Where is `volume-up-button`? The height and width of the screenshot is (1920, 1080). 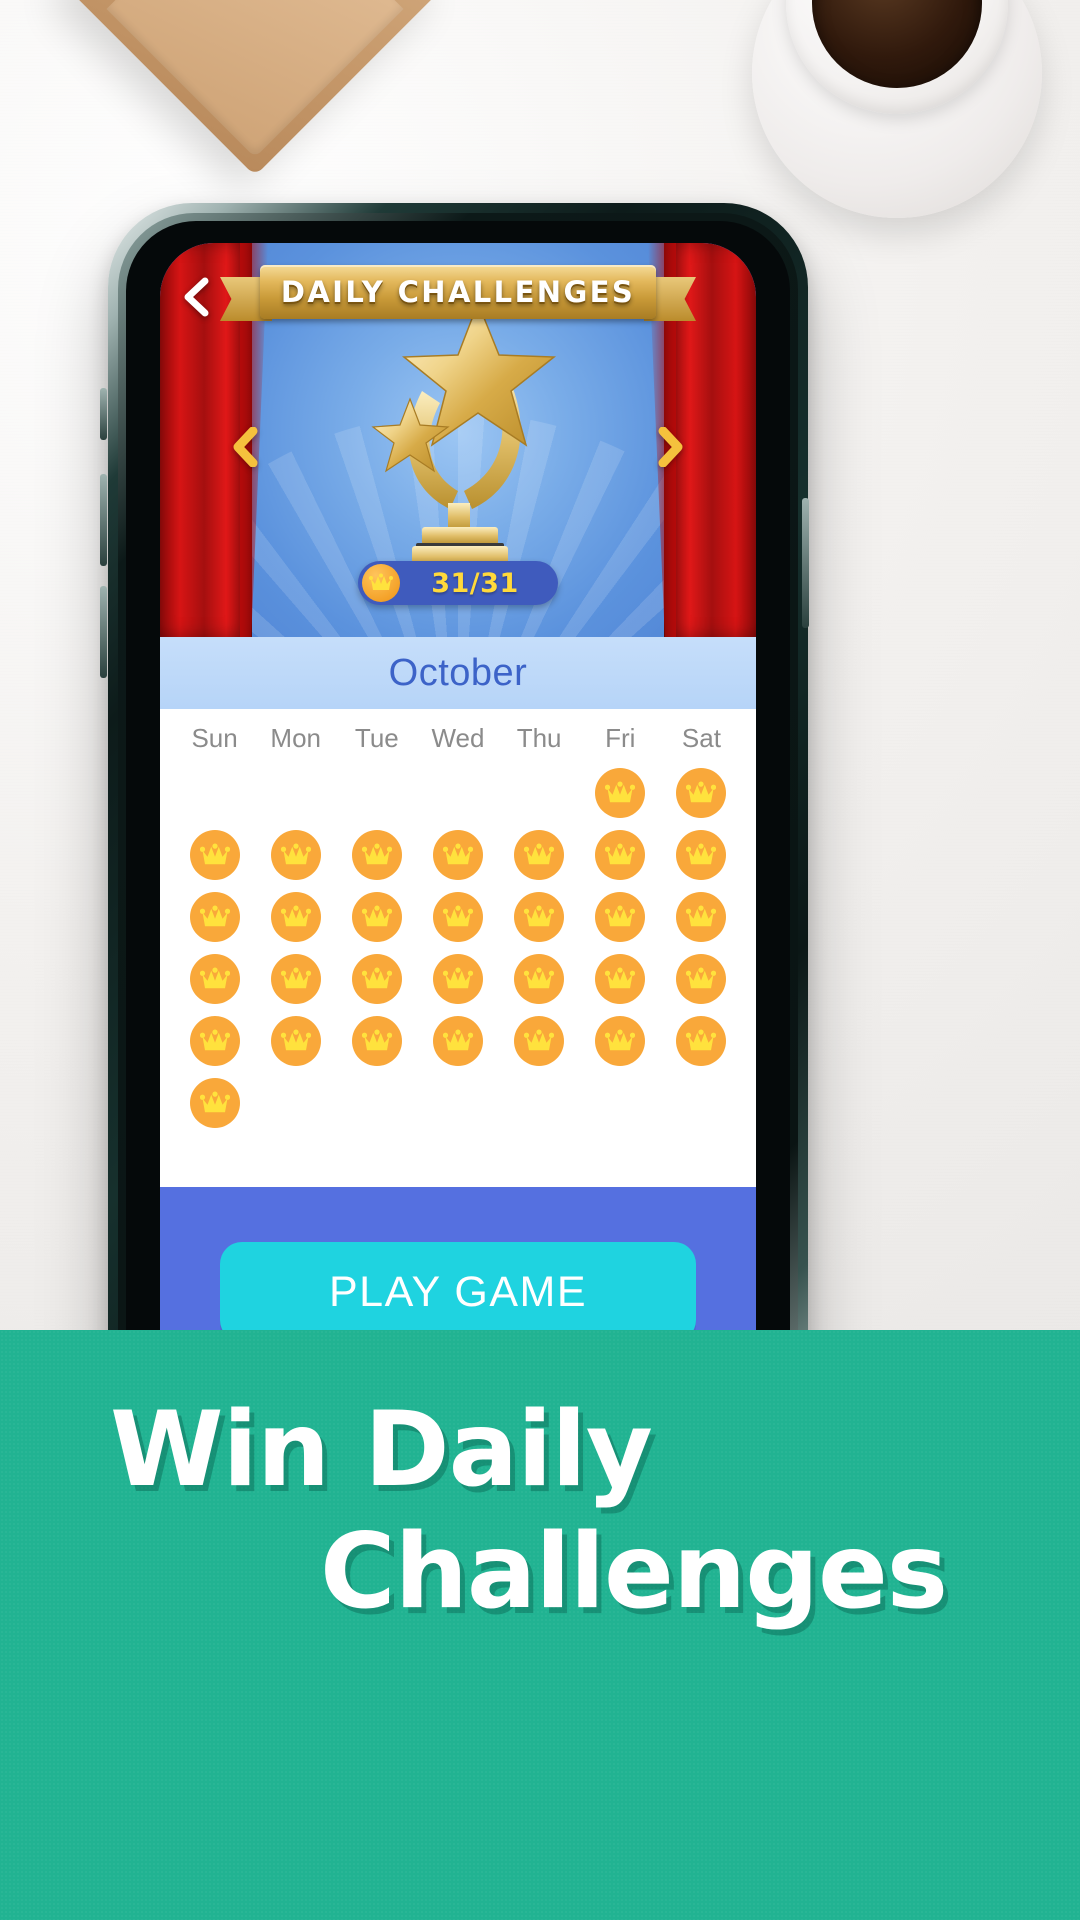 volume-up-button is located at coordinates (103, 520).